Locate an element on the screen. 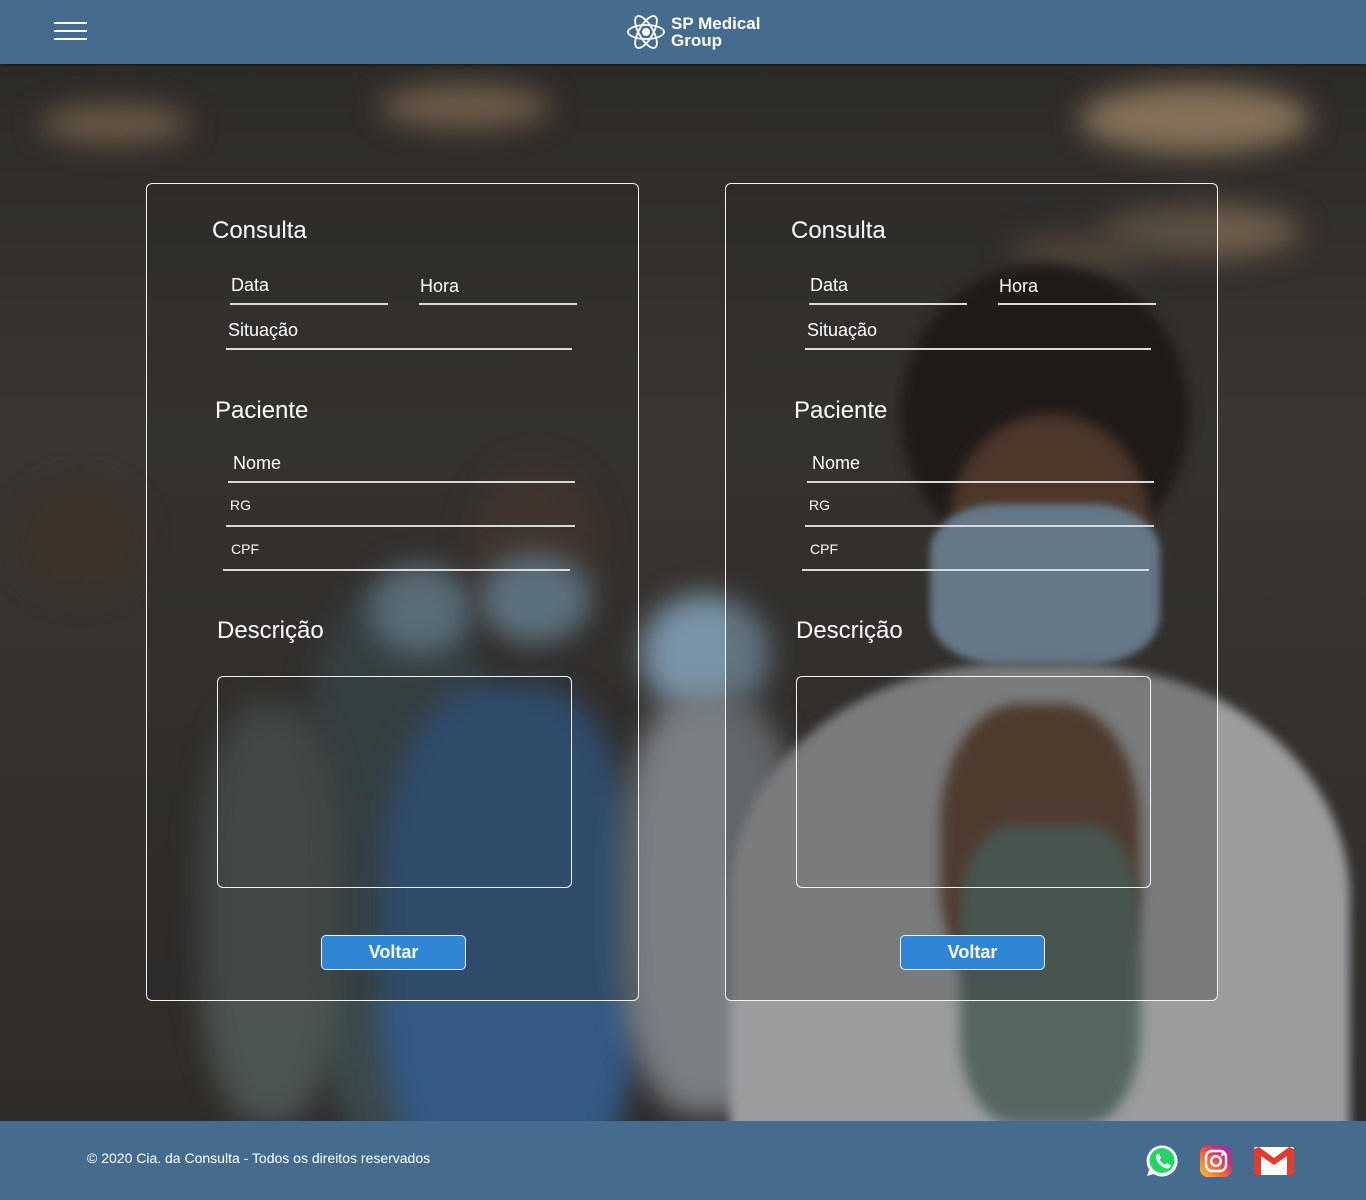 The image size is (1366, 1200). atom-logo-icon is located at coordinates (646, 32).